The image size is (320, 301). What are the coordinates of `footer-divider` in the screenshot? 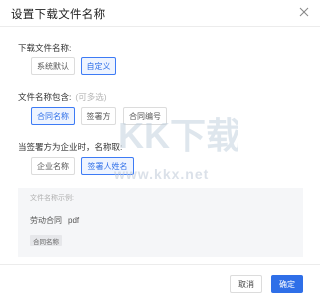 It's located at (160, 264).